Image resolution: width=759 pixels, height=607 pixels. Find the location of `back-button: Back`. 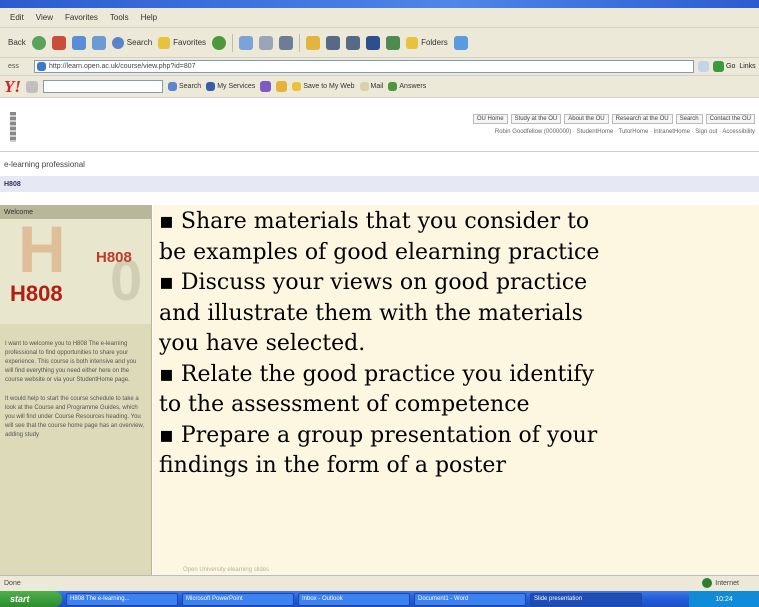

back-button: Back is located at coordinates (17, 42).